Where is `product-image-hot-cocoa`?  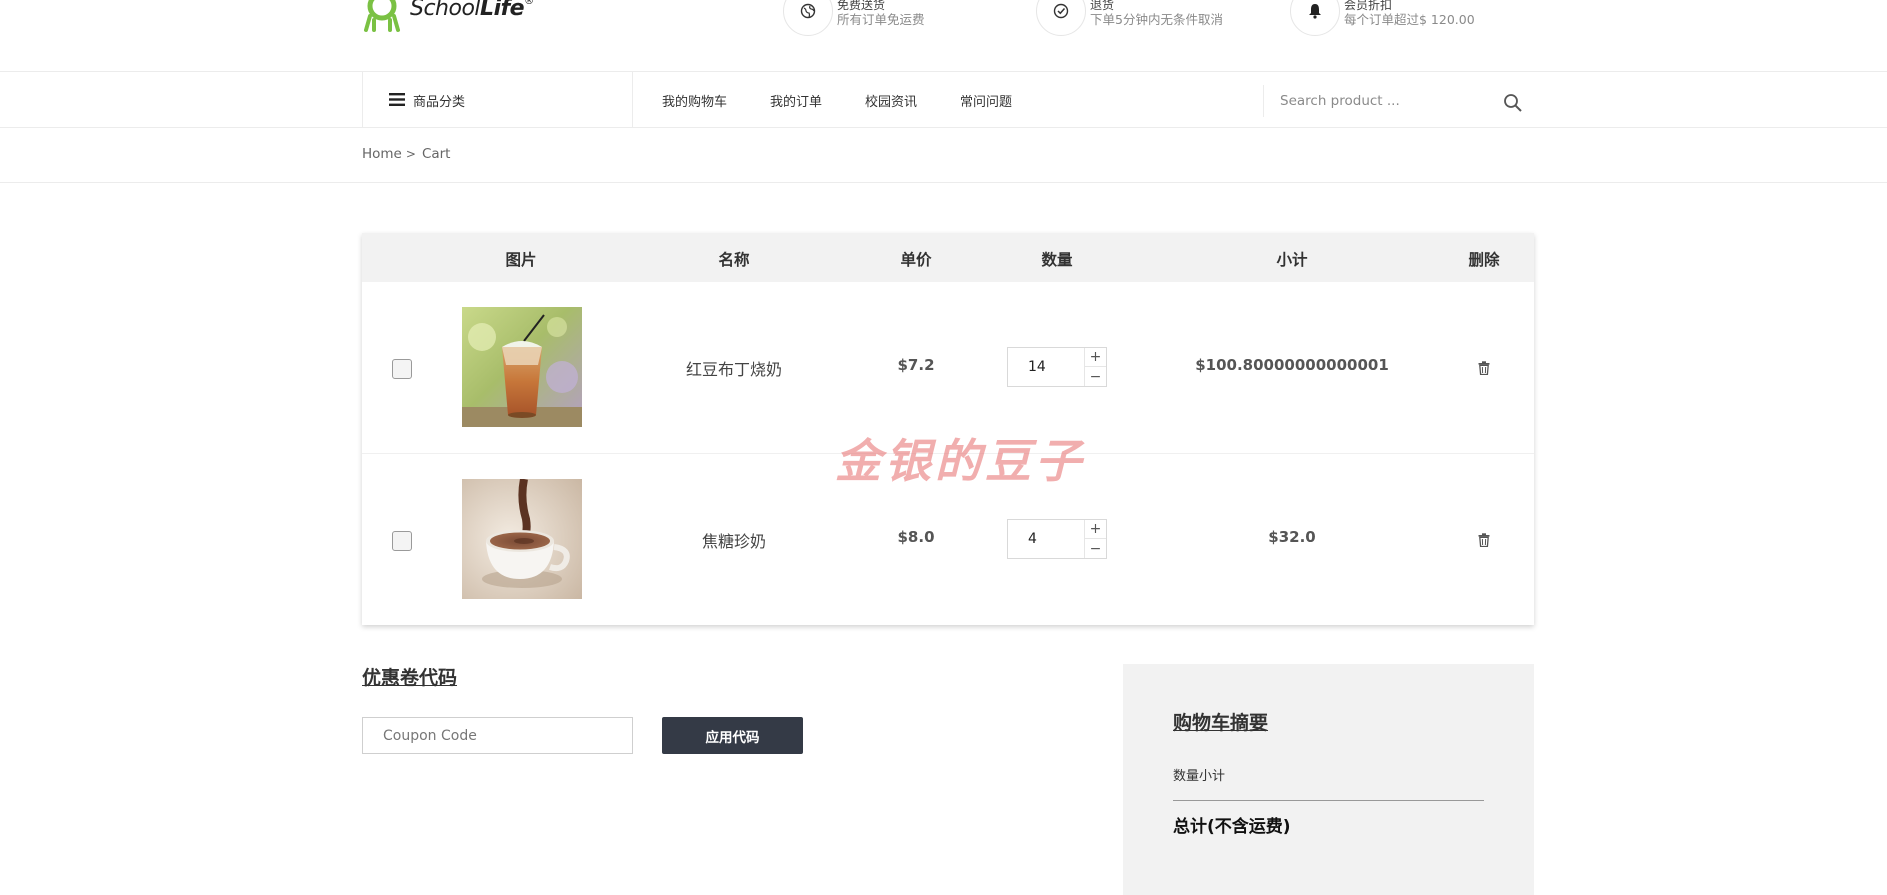 product-image-hot-cocoa is located at coordinates (522, 539).